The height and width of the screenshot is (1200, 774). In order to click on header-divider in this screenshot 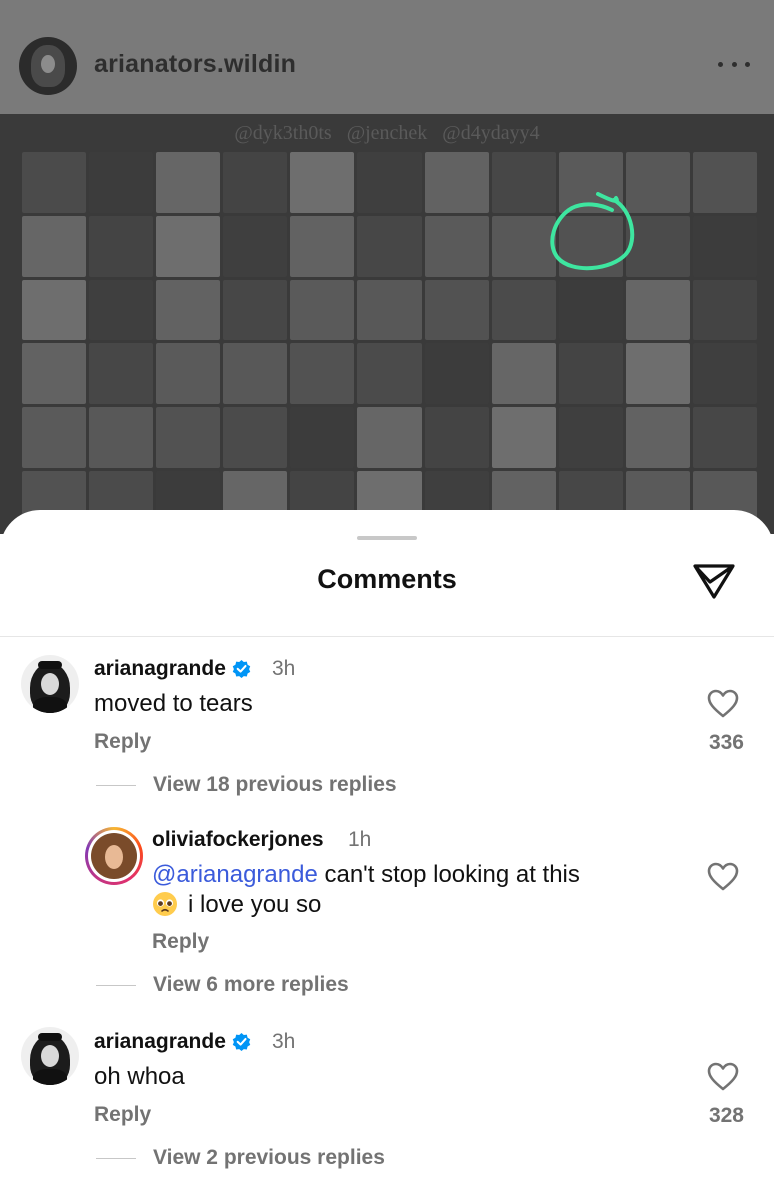, I will do `click(387, 636)`.